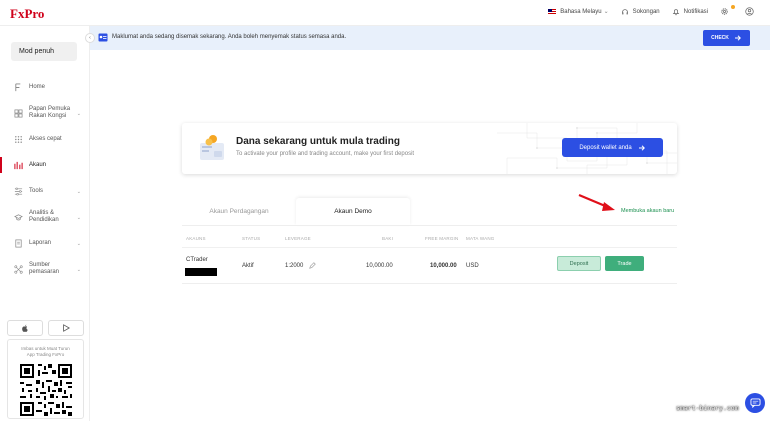  Describe the element at coordinates (353, 211) in the screenshot. I see `tab-demo-accounts: Akaun Demo` at that location.